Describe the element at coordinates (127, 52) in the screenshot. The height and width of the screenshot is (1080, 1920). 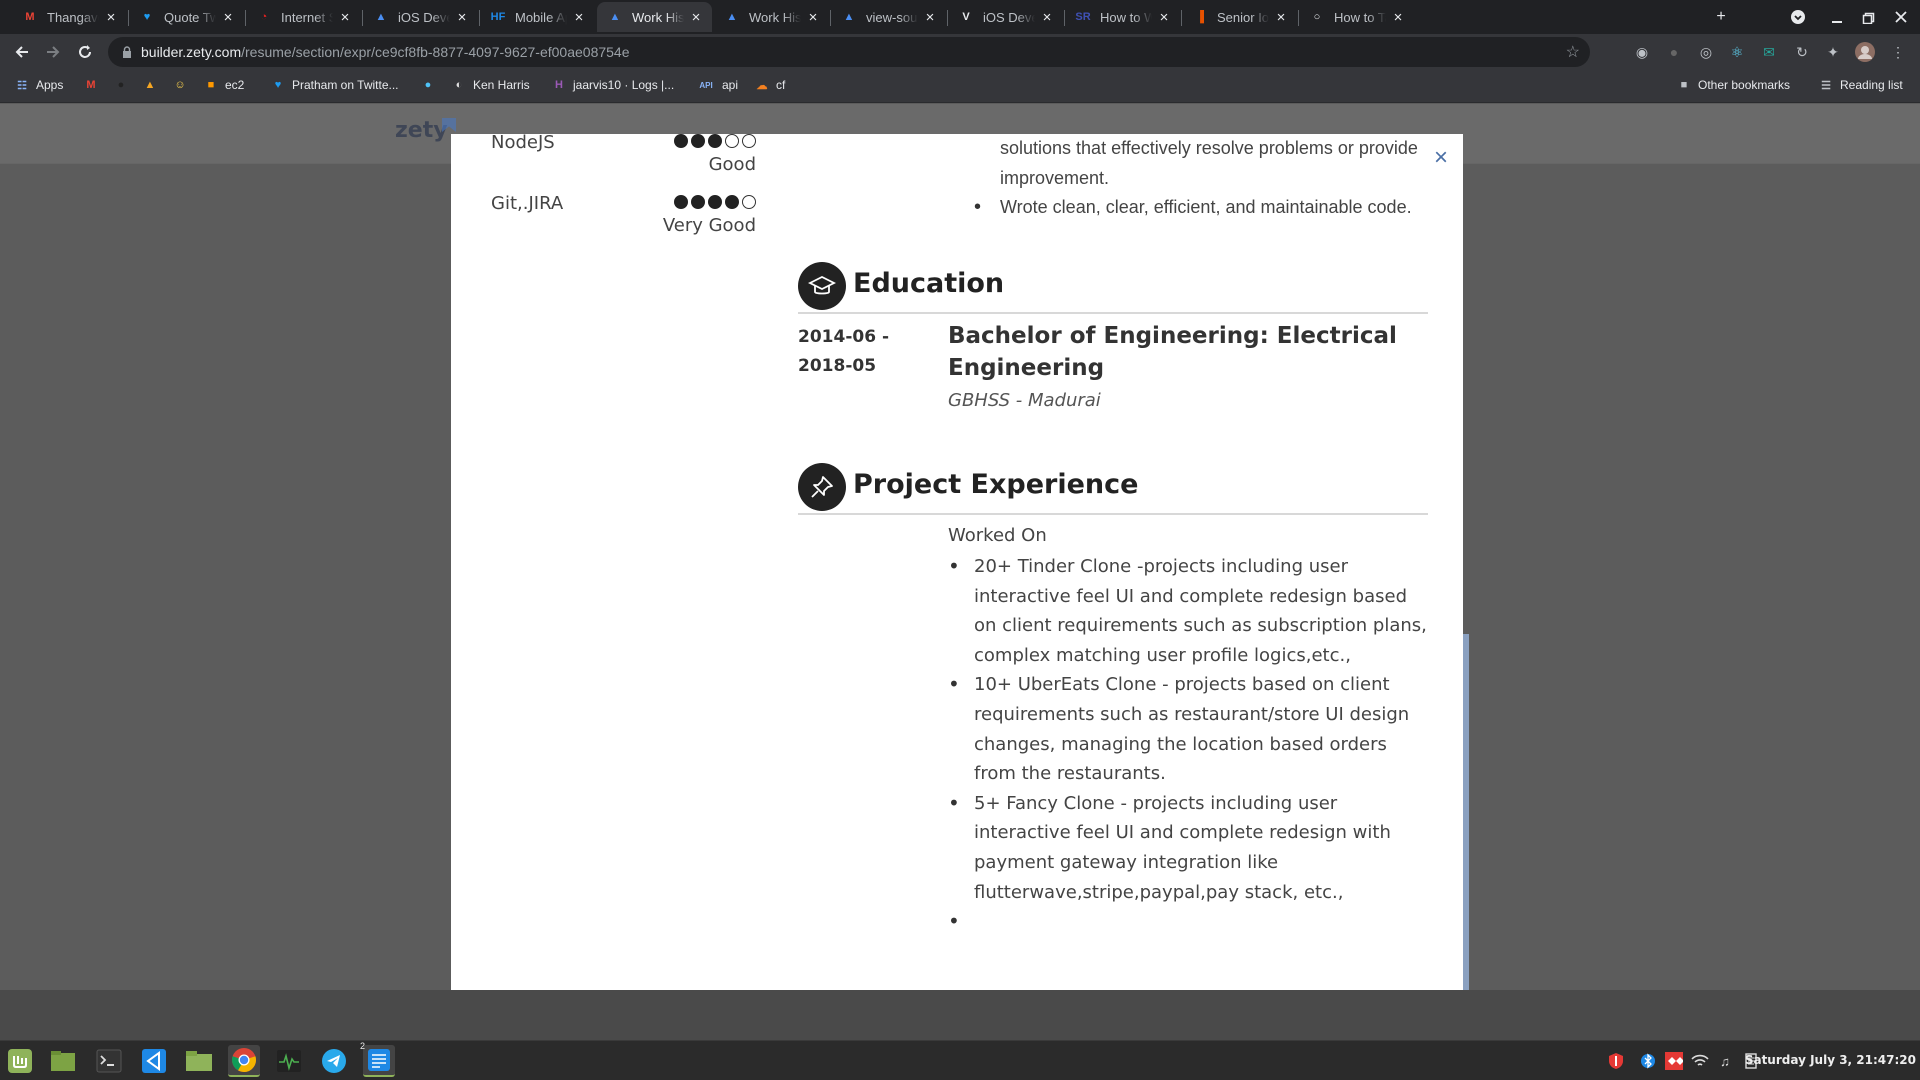
I see `lock-icon` at that location.